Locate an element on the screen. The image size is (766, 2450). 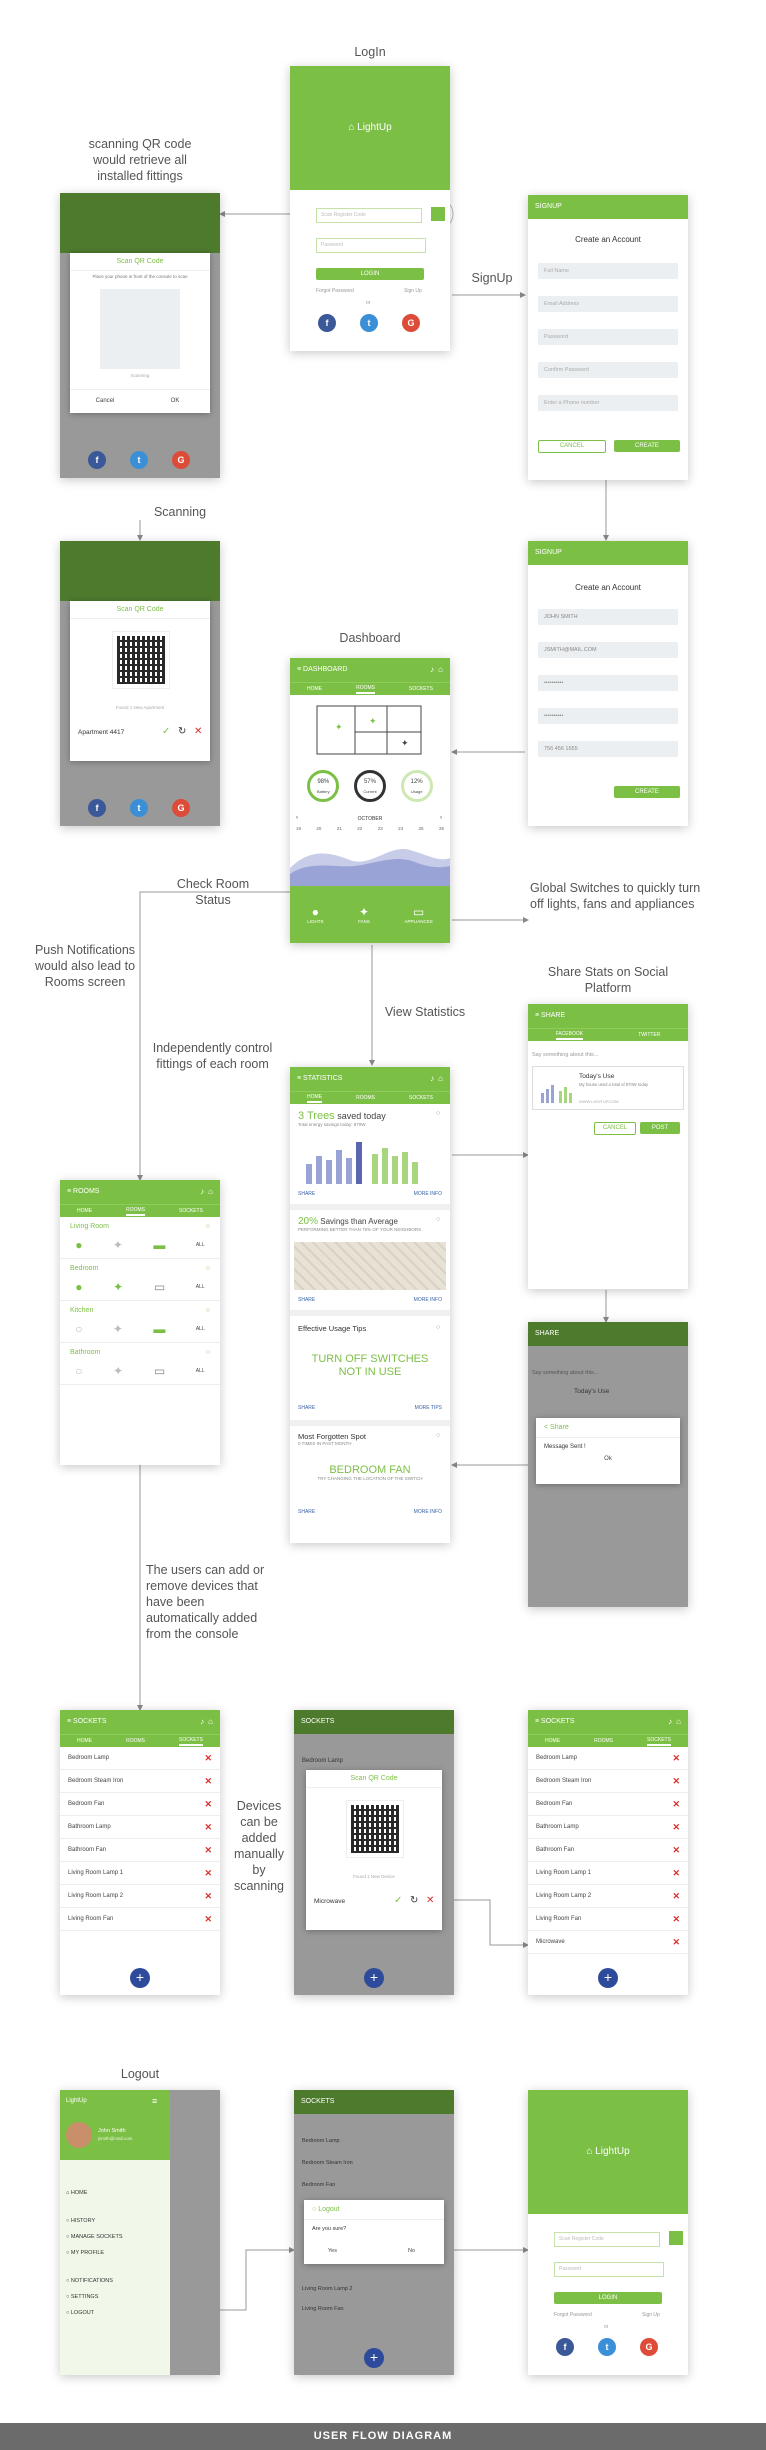
full-name-field: Full Name is located at coordinates (608, 271).